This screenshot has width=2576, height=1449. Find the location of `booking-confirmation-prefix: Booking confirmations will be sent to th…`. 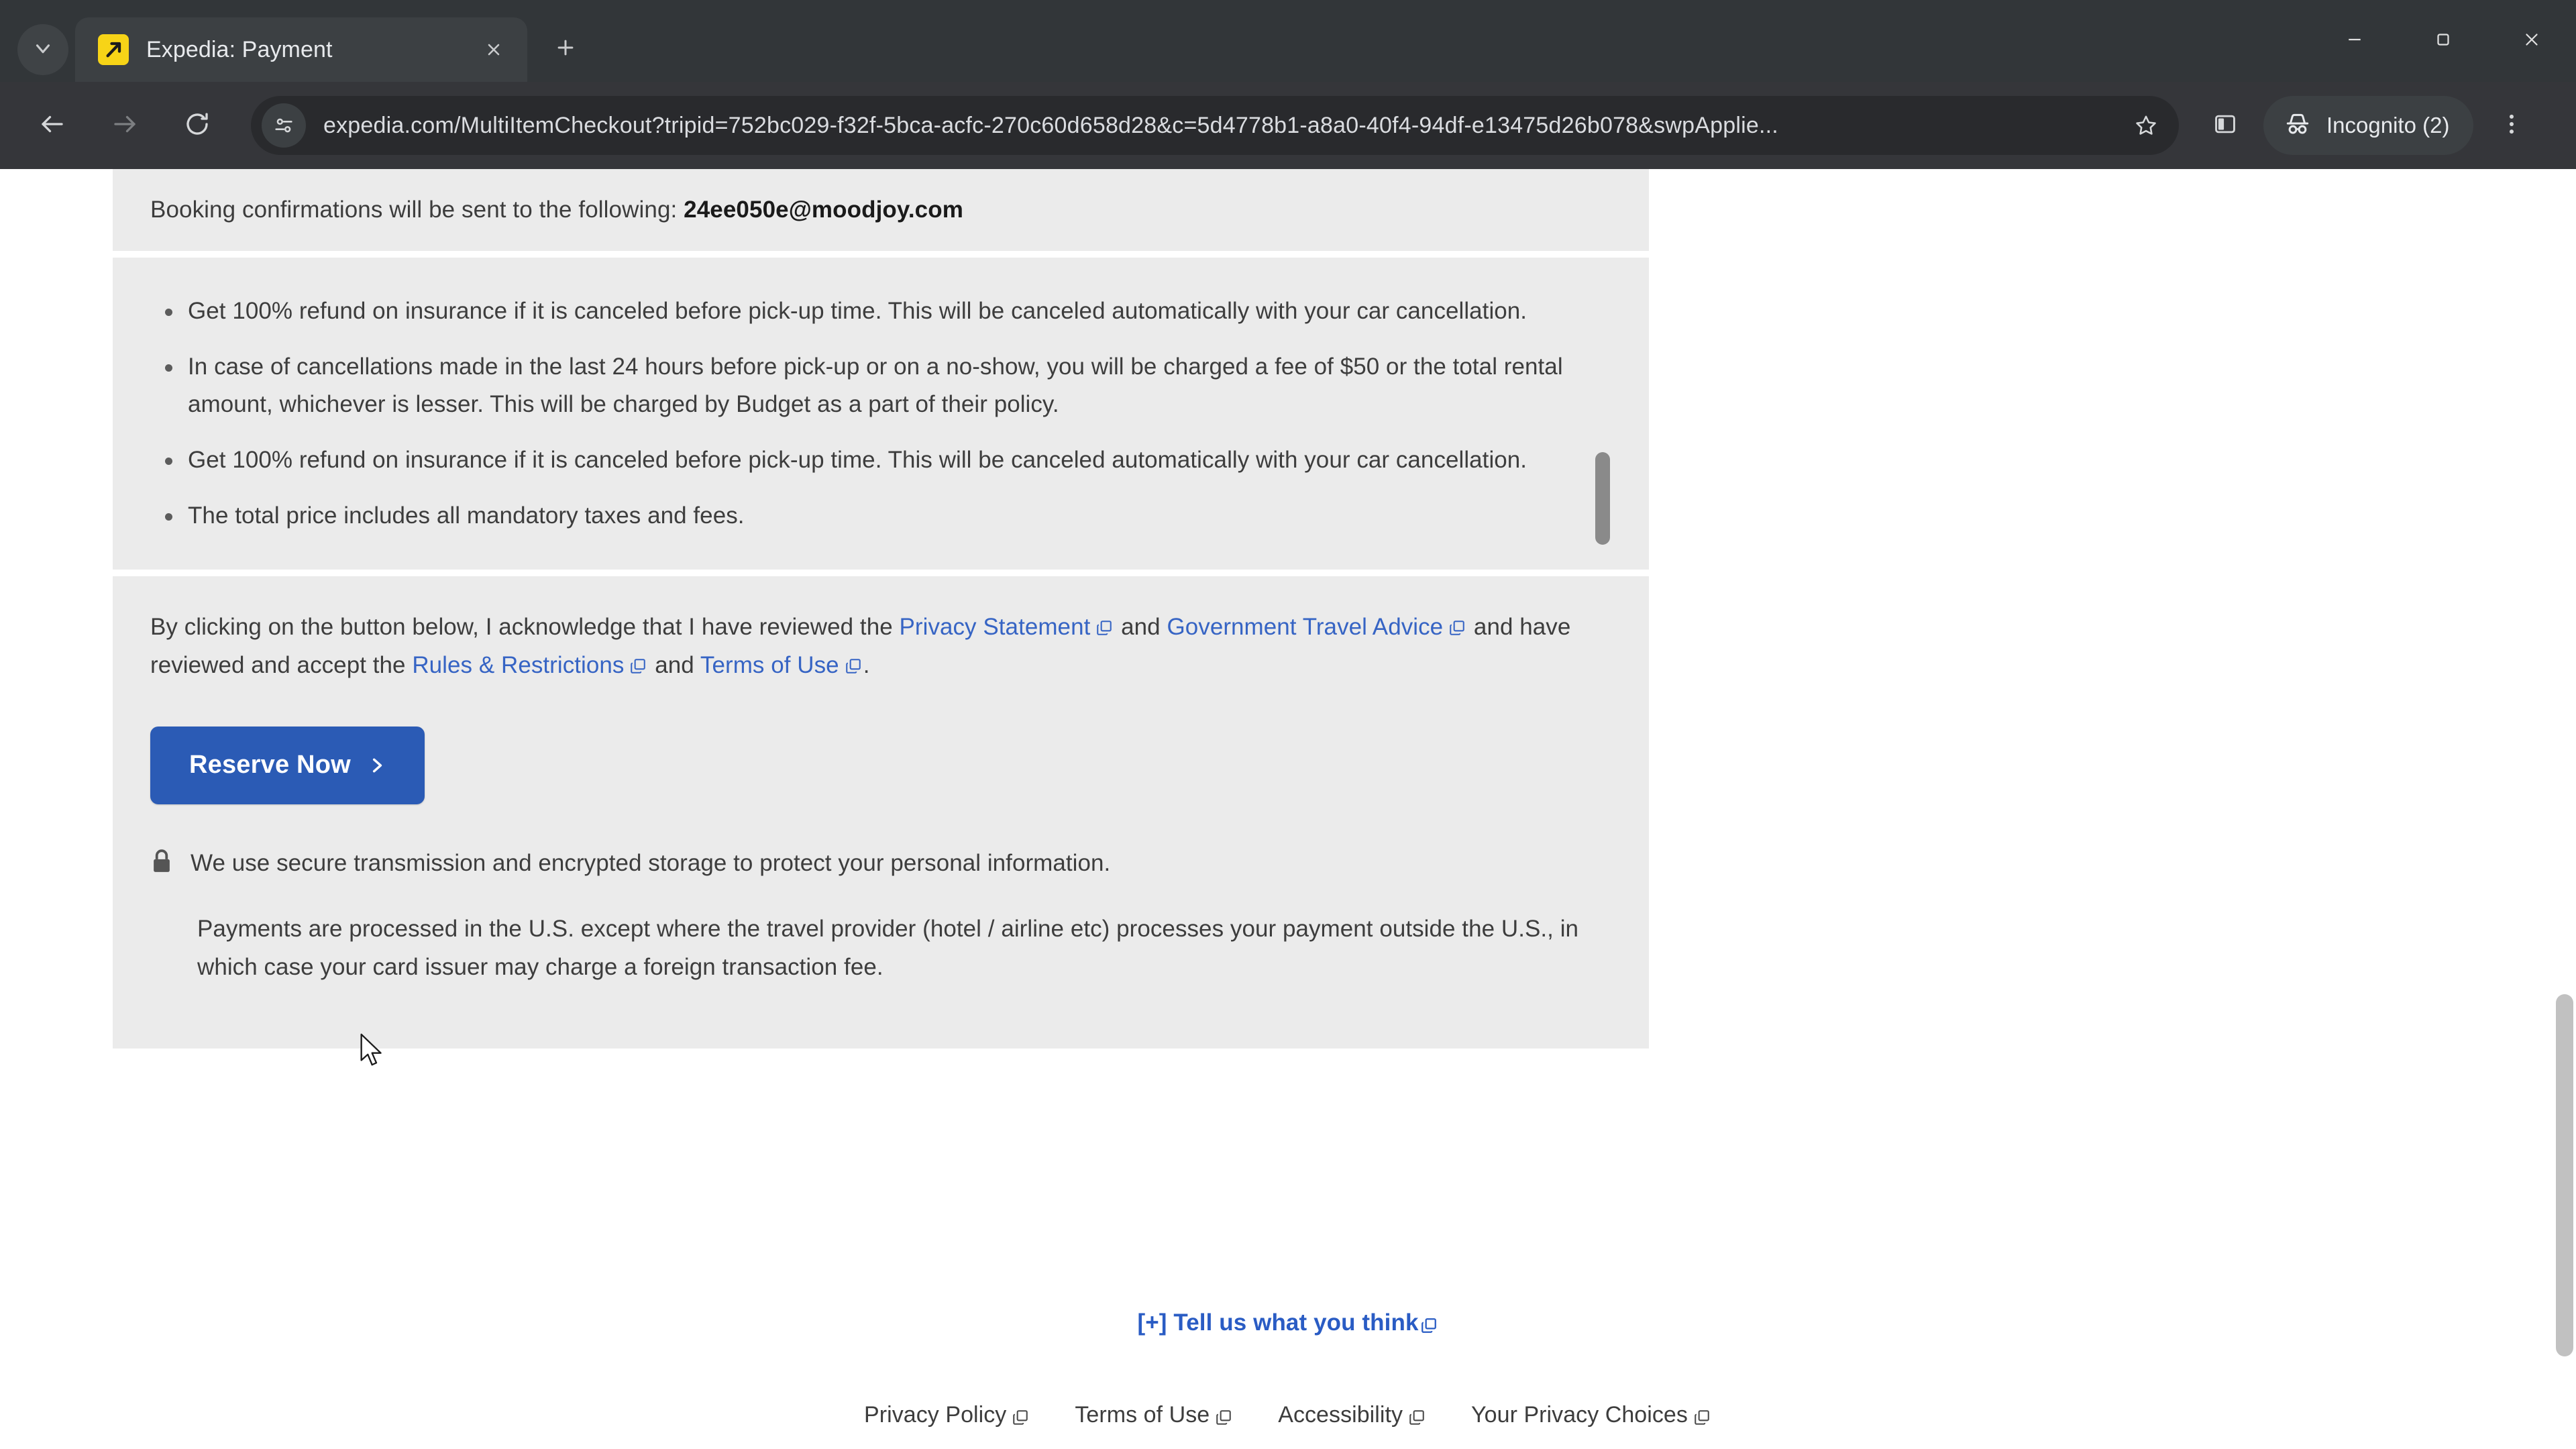

booking-confirmation-prefix: Booking confirmations will be sent to th… is located at coordinates (414, 210).